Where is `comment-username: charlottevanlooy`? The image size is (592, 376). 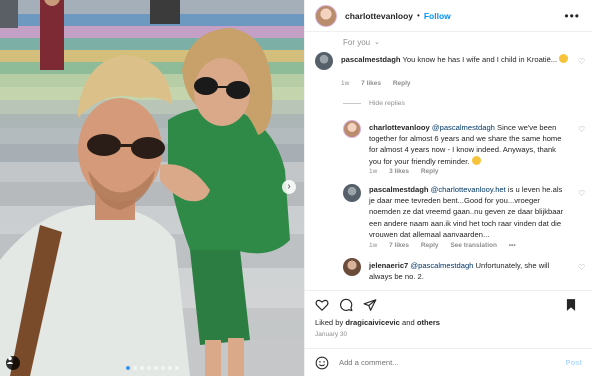
comment-username: charlottevanlooy is located at coordinates (399, 127).